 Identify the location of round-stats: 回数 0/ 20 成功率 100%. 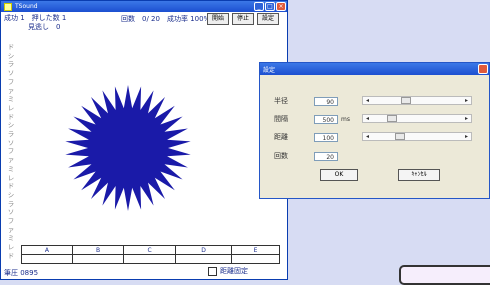
(166, 19).